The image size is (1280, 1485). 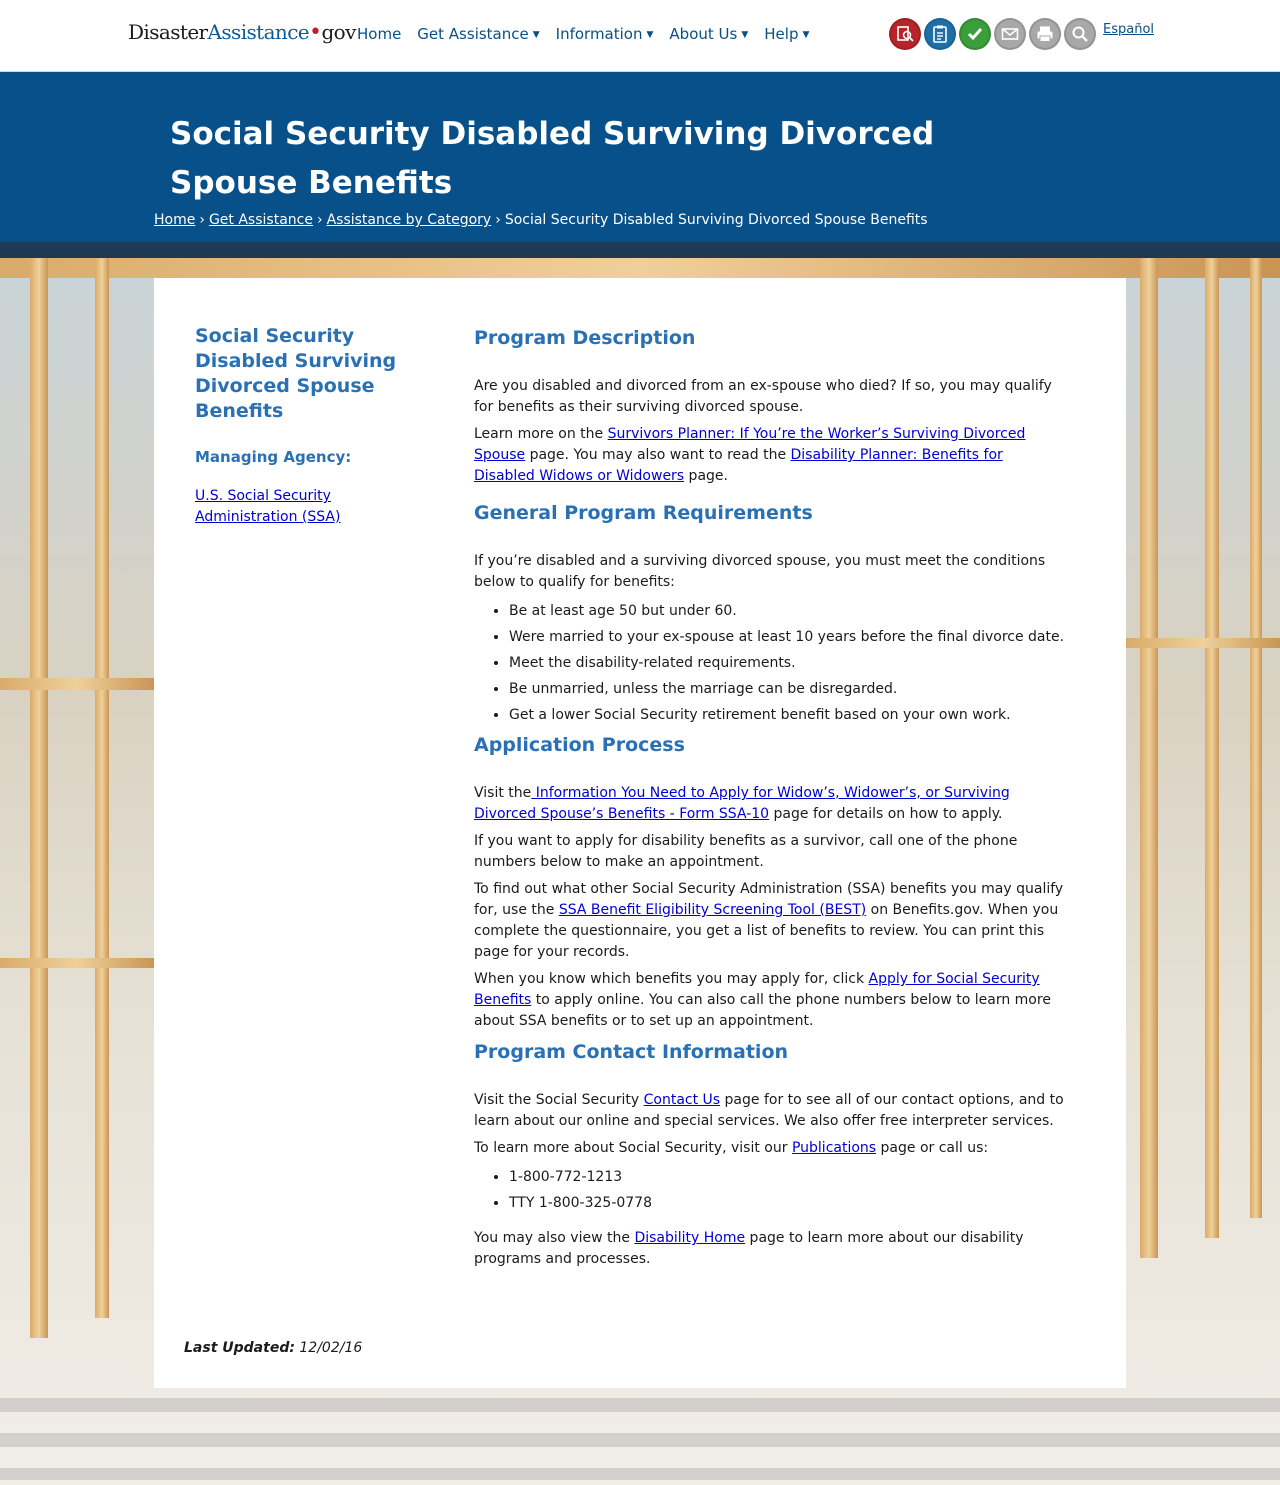 What do you see at coordinates (787, 611) in the screenshot?
I see `list-item: Be at least age 50 but under 60.` at bounding box center [787, 611].